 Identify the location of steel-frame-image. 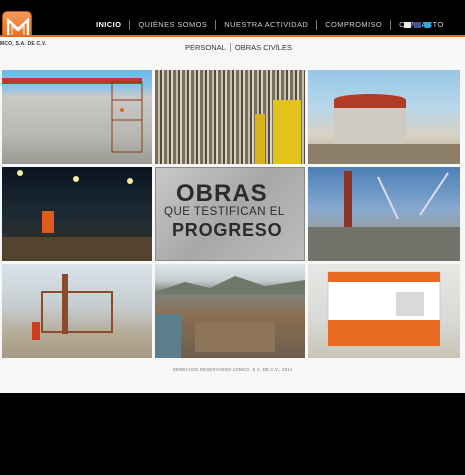
(72, 307).